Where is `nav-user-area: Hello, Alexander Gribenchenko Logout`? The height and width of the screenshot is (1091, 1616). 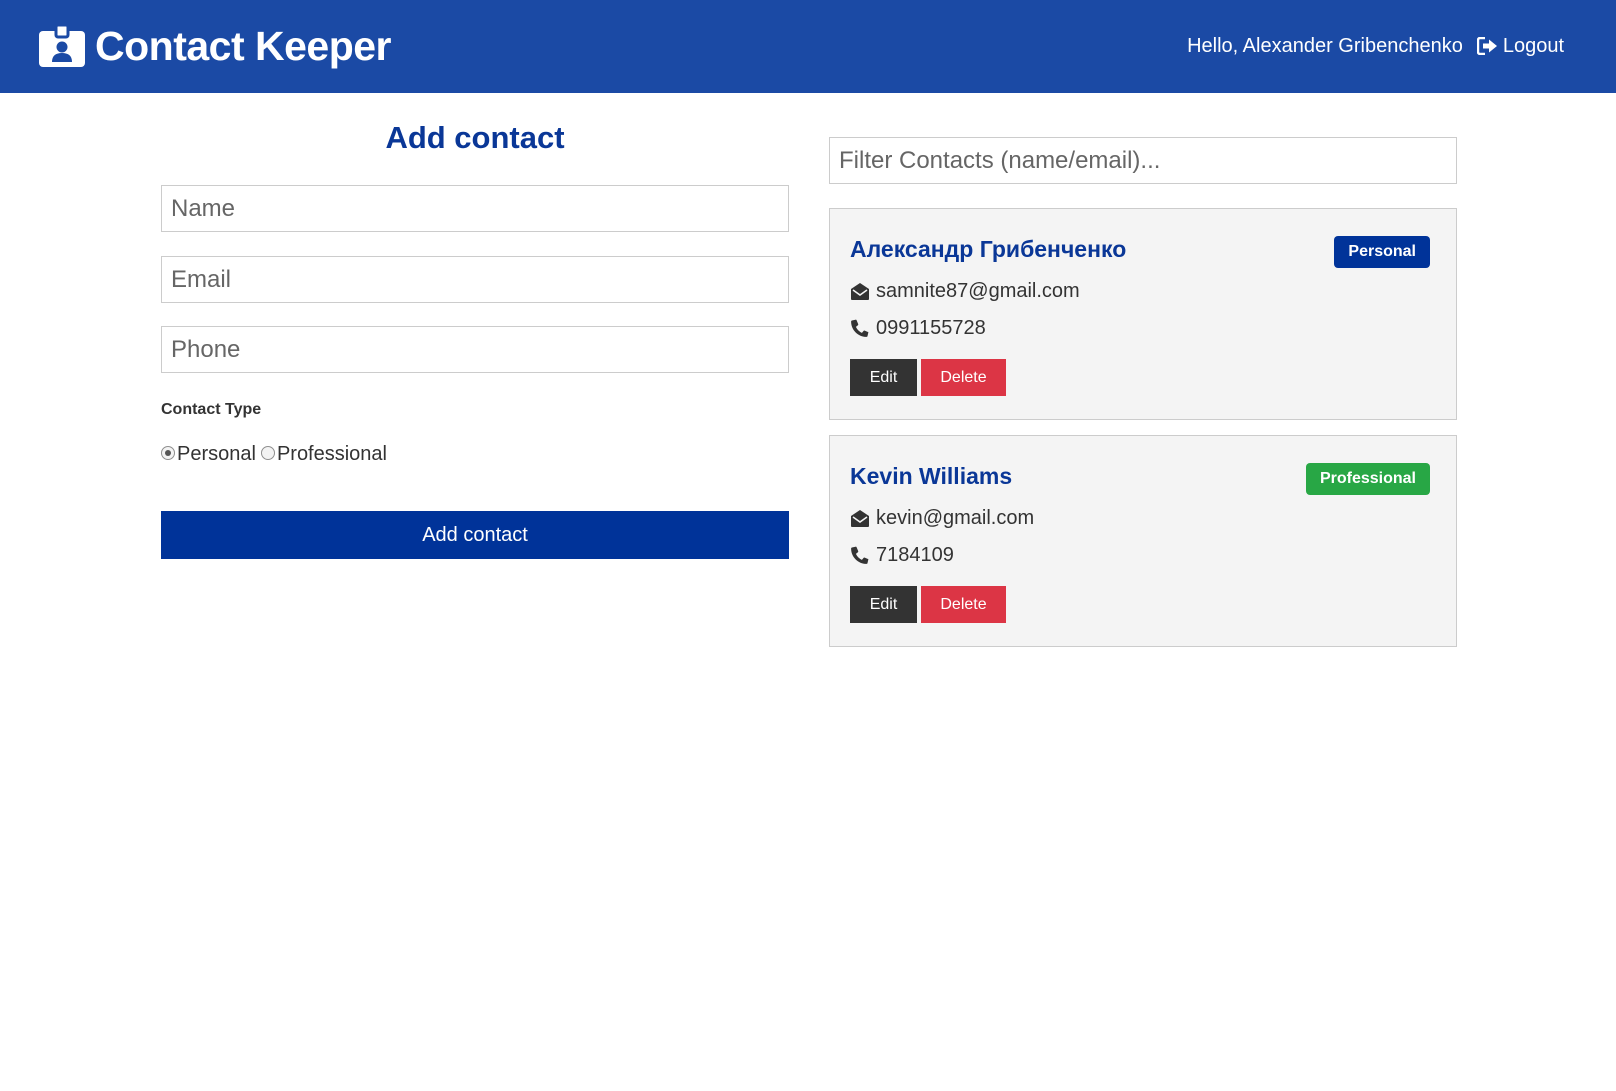 nav-user-area: Hello, Alexander Gribenchenko Logout is located at coordinates (1375, 46).